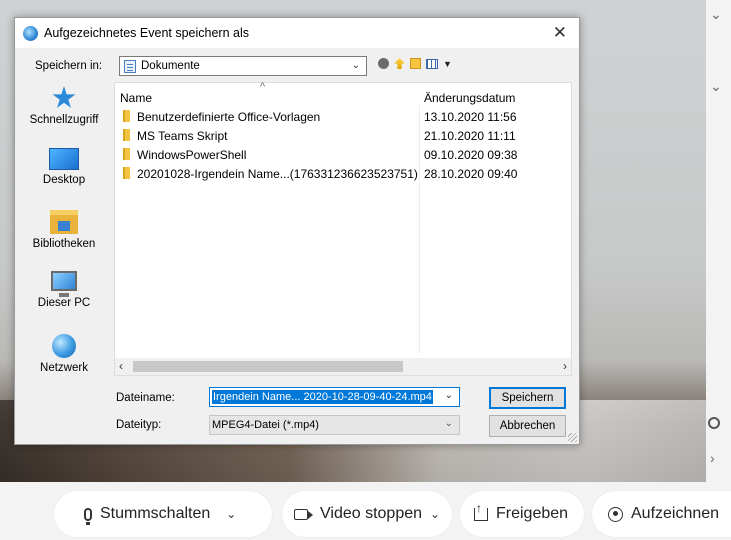 The image size is (731, 540). I want to click on horizontal-scrollbar: ‹ ›, so click(343, 366).